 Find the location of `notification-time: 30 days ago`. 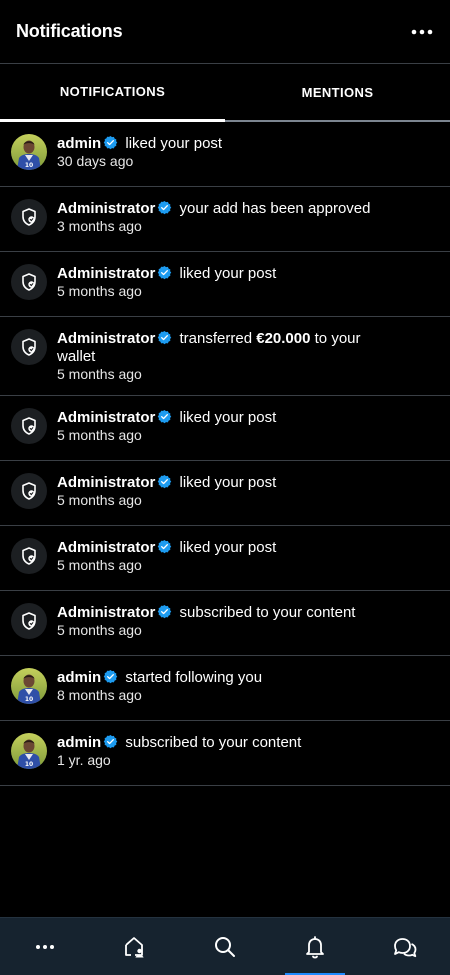

notification-time: 30 days ago is located at coordinates (95, 161).